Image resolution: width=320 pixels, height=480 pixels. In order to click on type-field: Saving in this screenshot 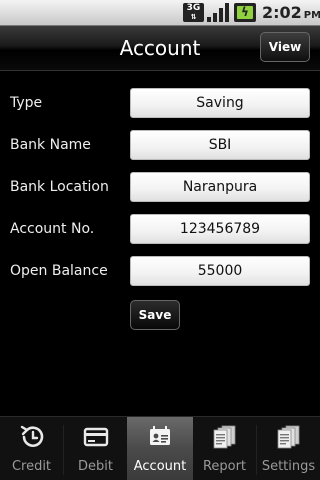, I will do `click(220, 103)`.